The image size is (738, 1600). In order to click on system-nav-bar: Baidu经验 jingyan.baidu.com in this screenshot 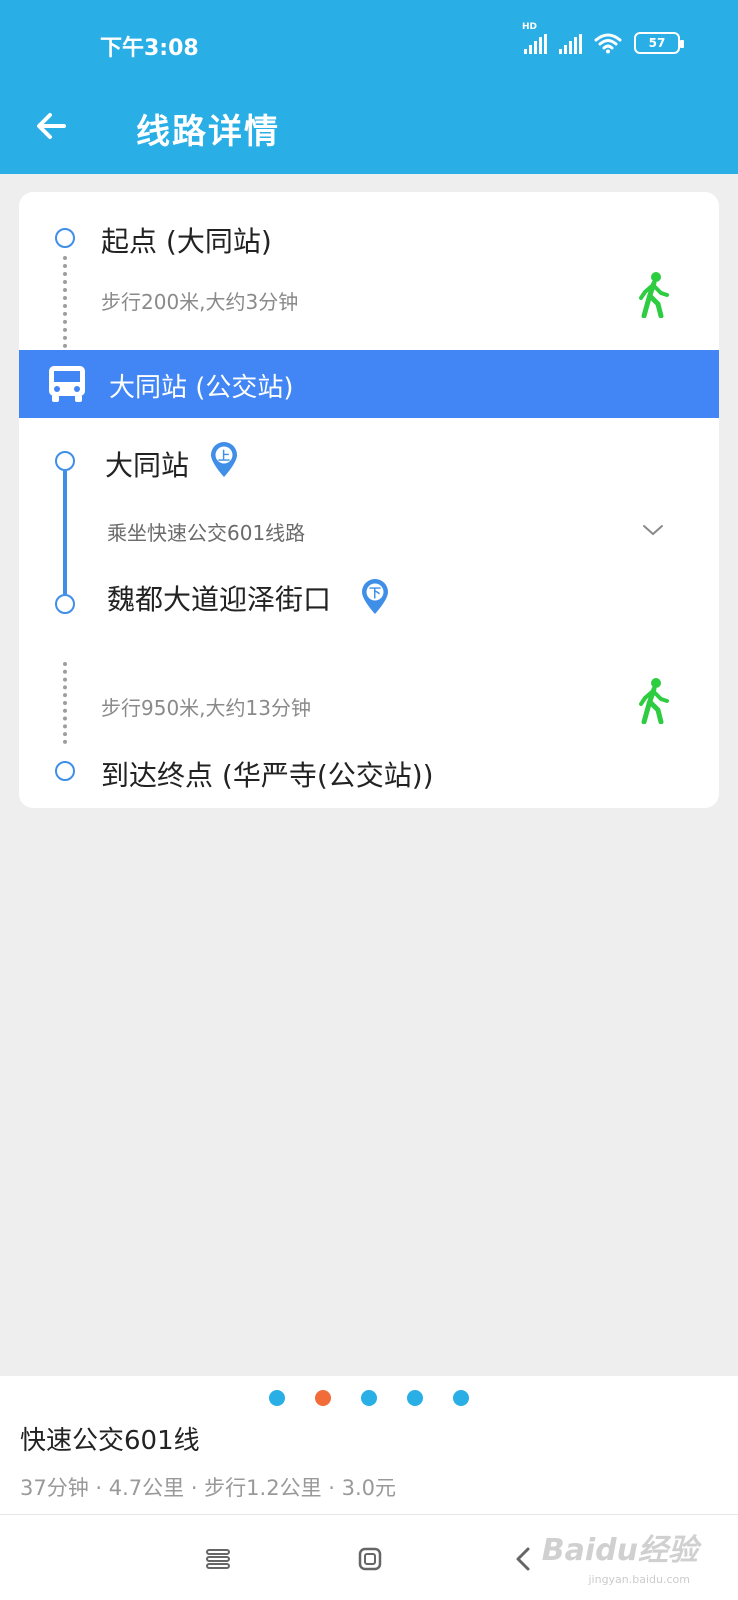, I will do `click(369, 1557)`.